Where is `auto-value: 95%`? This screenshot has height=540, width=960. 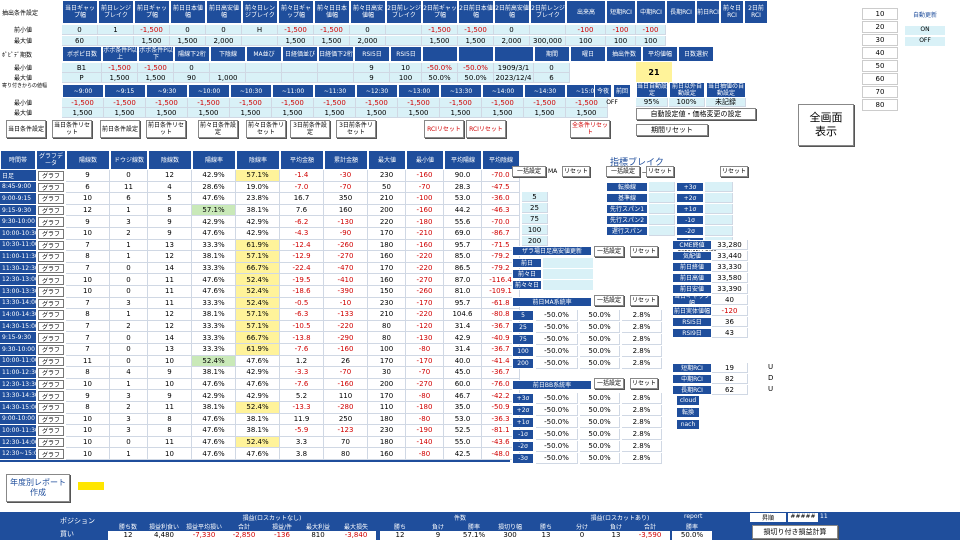 auto-value: 95% is located at coordinates (652, 102).